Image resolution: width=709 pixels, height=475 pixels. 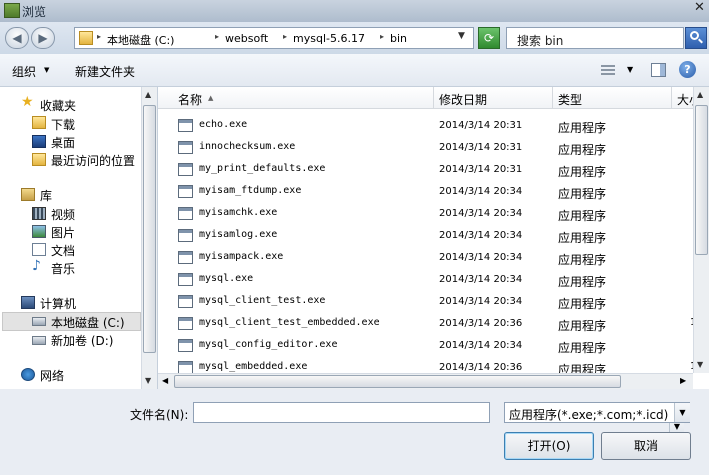 I want to click on scroll-right-icon: ▶, so click(x=683, y=380).